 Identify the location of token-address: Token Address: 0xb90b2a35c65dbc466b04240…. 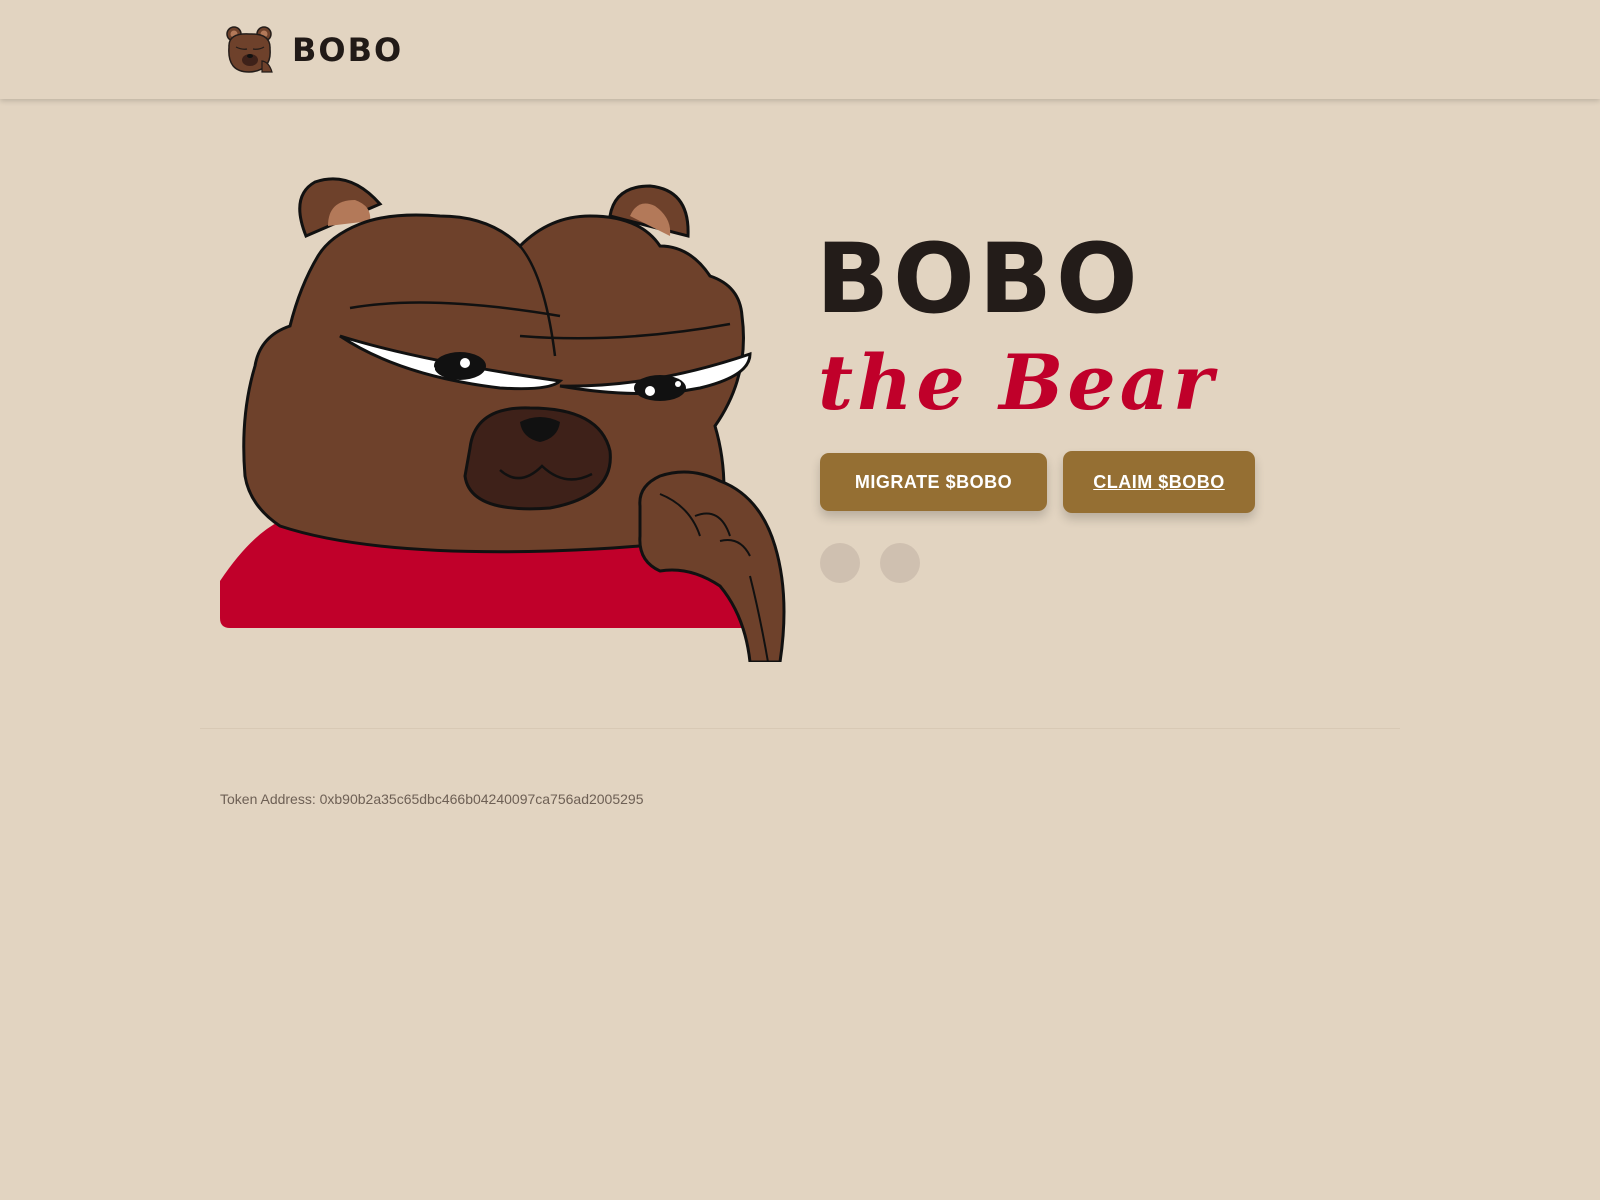
(432, 799).